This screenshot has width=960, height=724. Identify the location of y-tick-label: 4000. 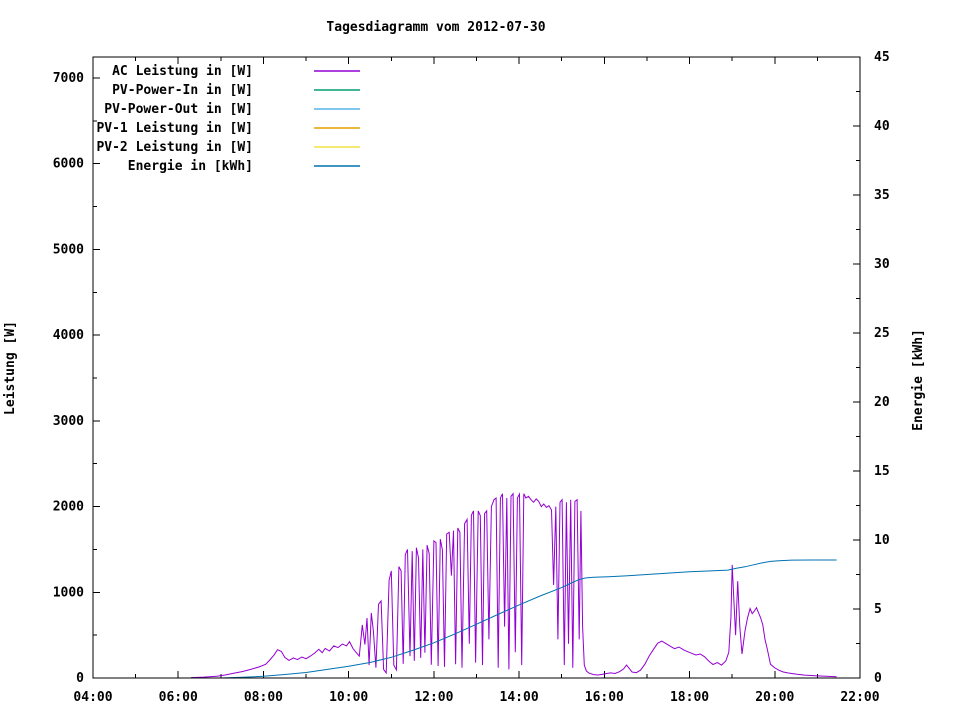
(68, 335).